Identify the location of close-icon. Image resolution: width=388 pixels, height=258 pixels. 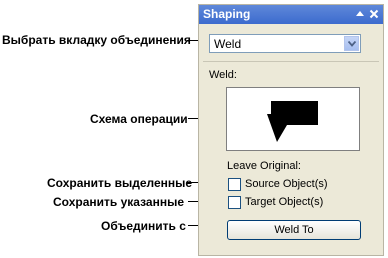
(374, 14).